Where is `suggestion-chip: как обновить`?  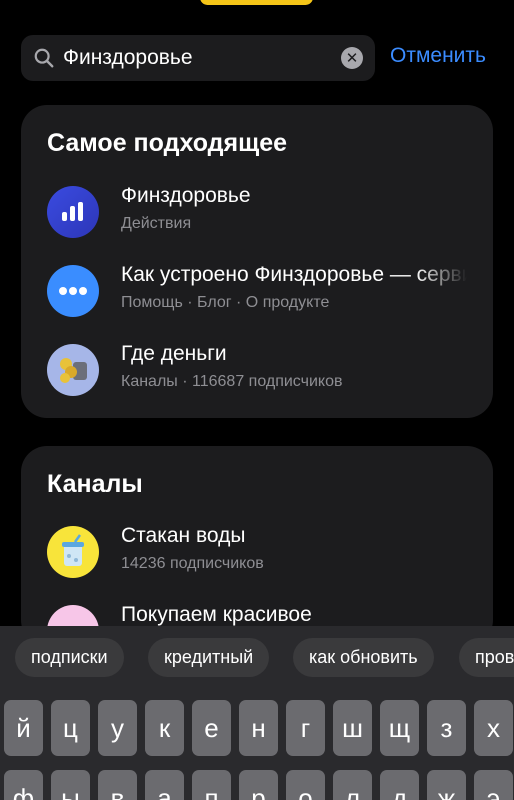
suggestion-chip: как обновить is located at coordinates (363, 657).